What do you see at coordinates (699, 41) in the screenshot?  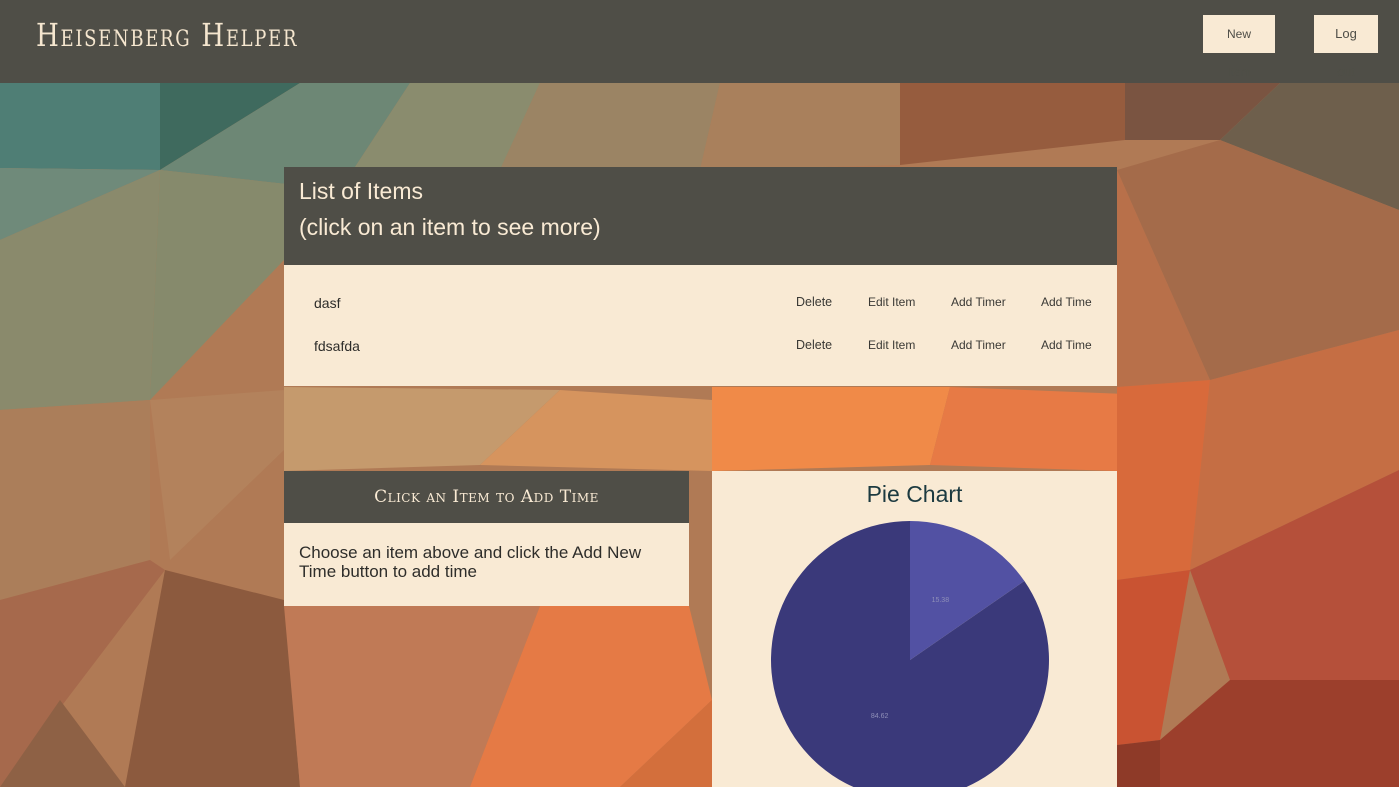 I see `top-navbar: Heisenberg Helper New Item Log out` at bounding box center [699, 41].